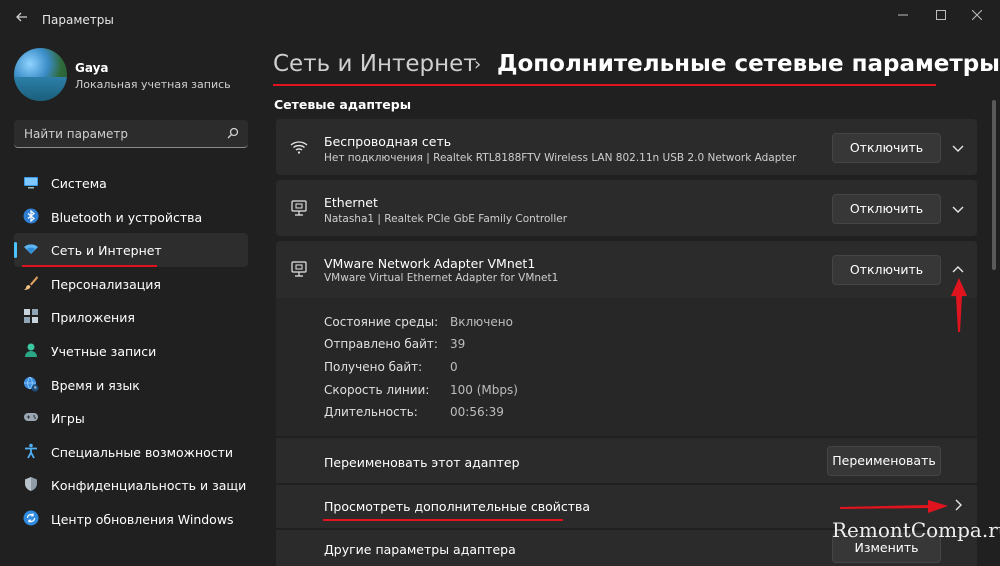  What do you see at coordinates (31, 451) in the screenshot?
I see `accessibility-icon` at bounding box center [31, 451].